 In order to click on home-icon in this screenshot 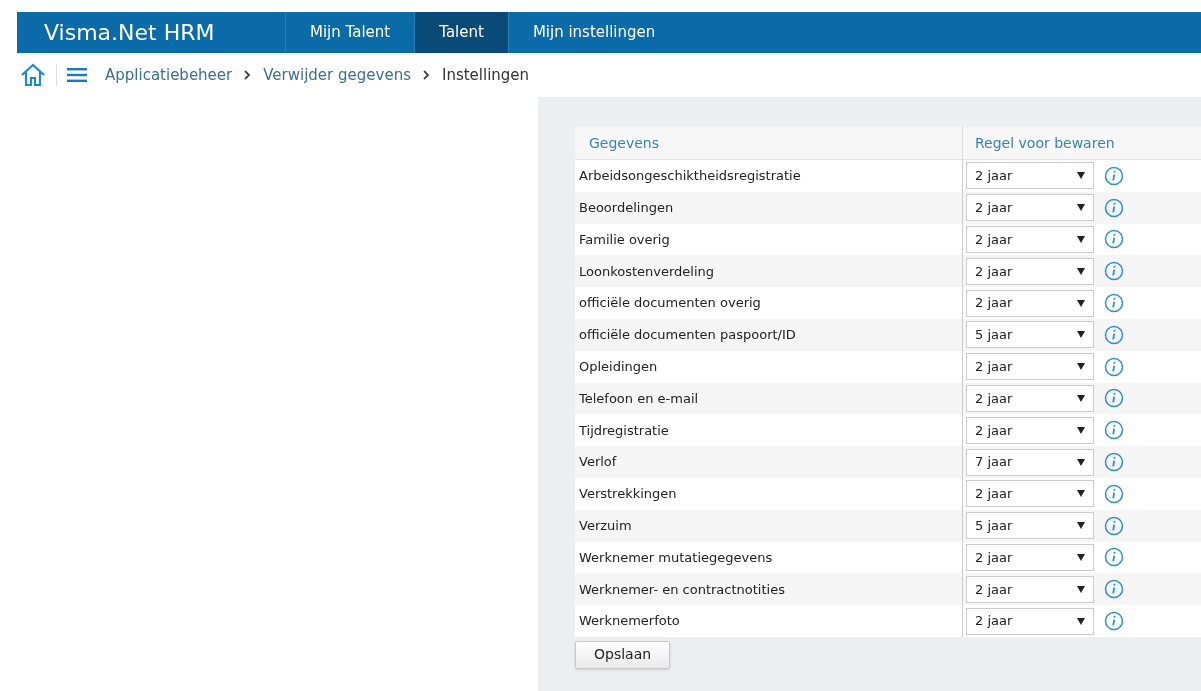, I will do `click(33, 75)`.